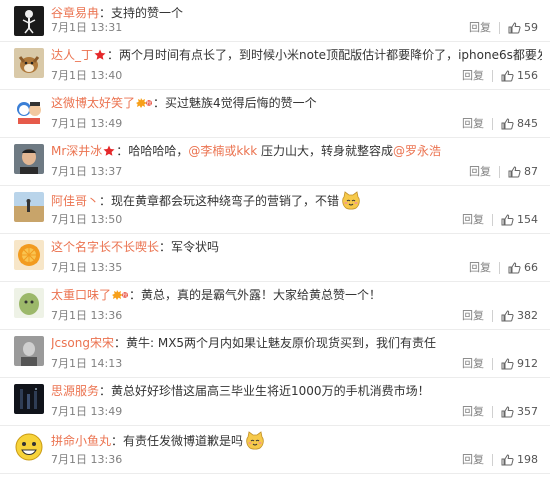 The width and height of the screenshot is (550, 479). I want to click on comment-item: 拼命小鱼丸：有责任发微博道歉是吗 7月1日 13:36 回复 198, so click(275, 450).